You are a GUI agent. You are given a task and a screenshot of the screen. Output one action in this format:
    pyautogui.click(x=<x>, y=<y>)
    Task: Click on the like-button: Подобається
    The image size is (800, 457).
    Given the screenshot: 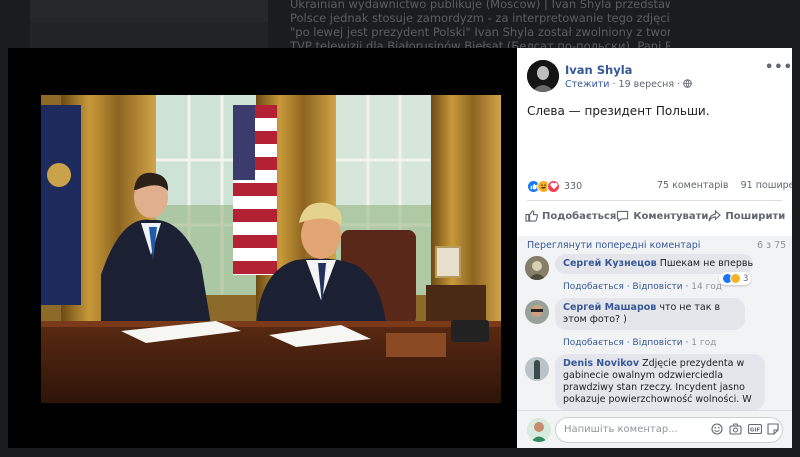 What is the action you would take?
    pyautogui.click(x=570, y=216)
    